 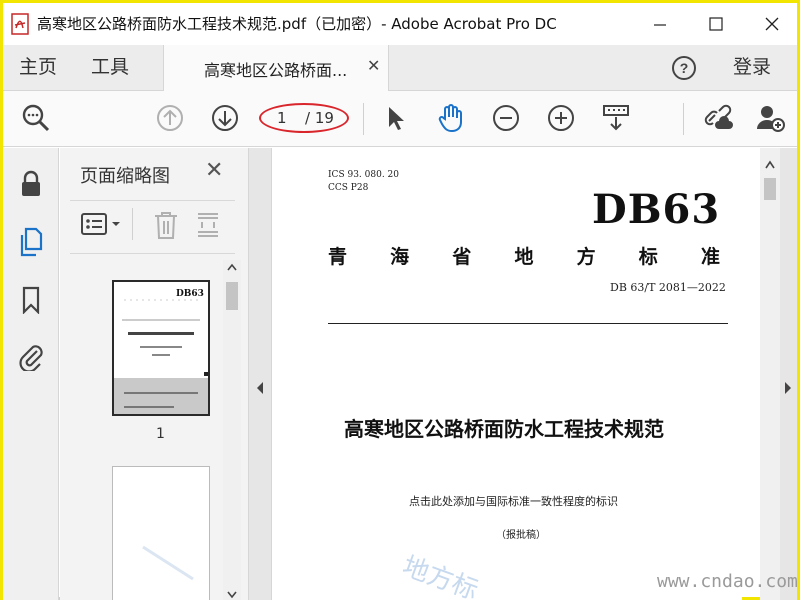 I want to click on page-thumbnails-icon, so click(x=31, y=242).